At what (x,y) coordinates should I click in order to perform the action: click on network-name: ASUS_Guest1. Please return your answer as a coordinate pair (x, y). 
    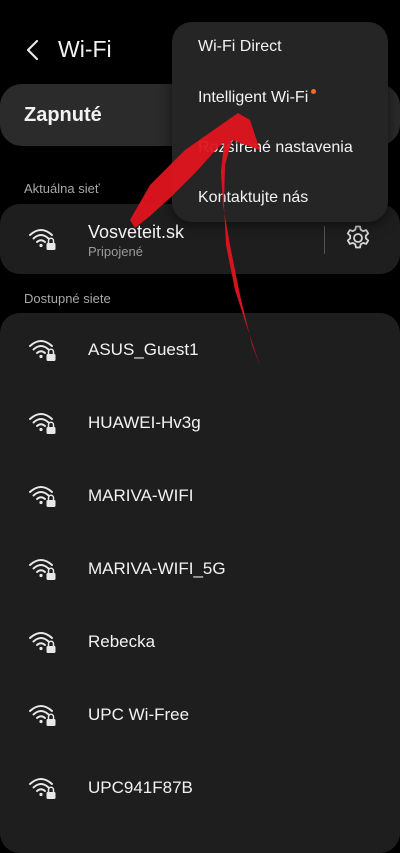
    Looking at the image, I should click on (143, 349).